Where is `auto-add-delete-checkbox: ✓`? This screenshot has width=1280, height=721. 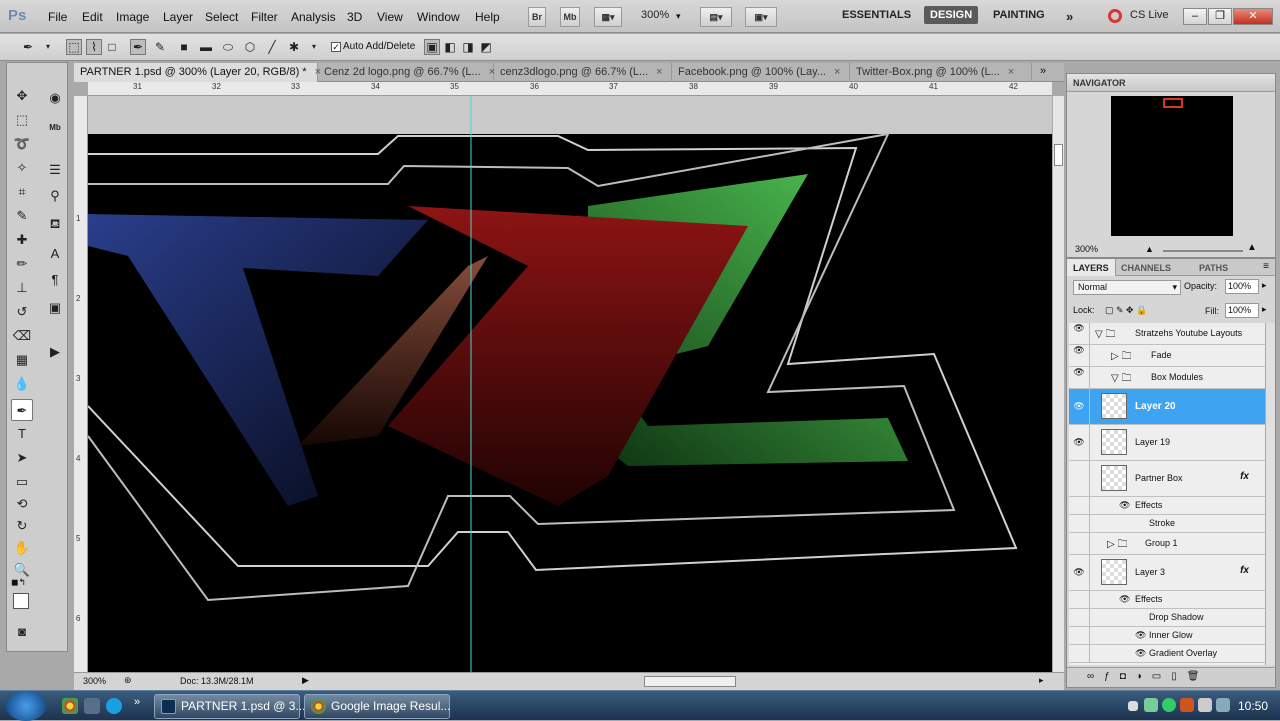
auto-add-delete-checkbox: ✓ is located at coordinates (336, 47).